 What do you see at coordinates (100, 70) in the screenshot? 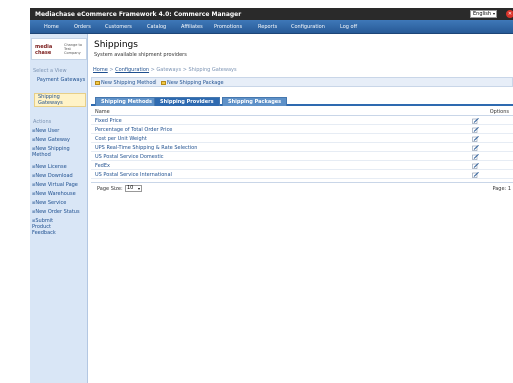
I see `breadcrumb-home: Home` at bounding box center [100, 70].